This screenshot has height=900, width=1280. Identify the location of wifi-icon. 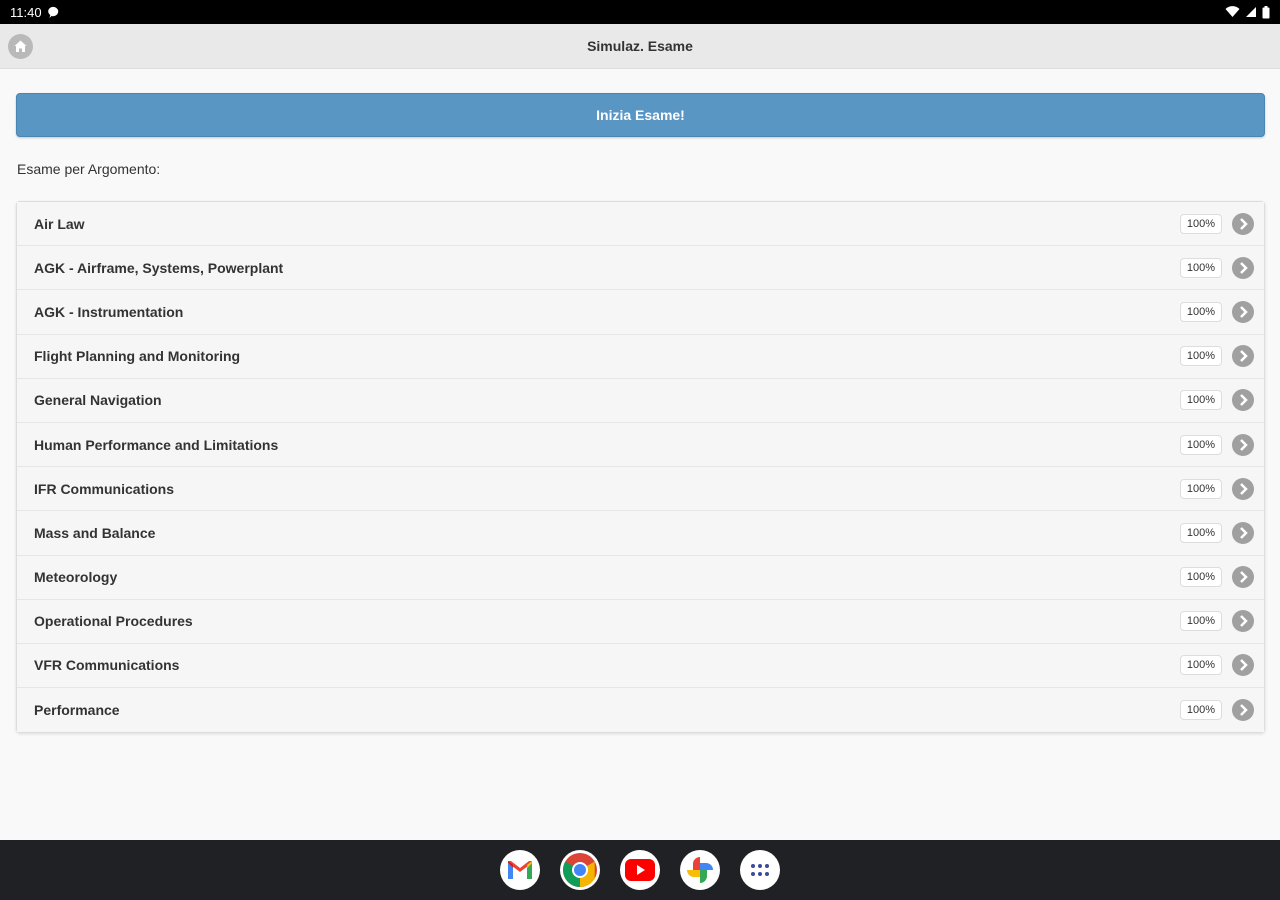
(1232, 11).